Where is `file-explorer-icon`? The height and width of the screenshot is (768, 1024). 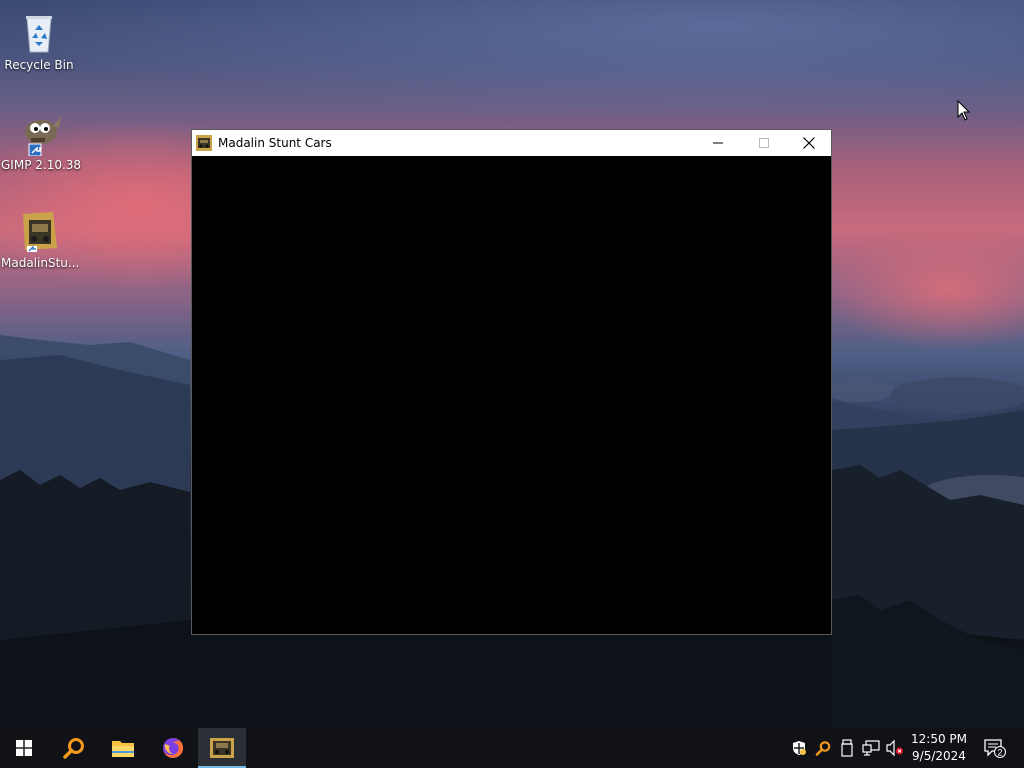
file-explorer-icon is located at coordinates (123, 749).